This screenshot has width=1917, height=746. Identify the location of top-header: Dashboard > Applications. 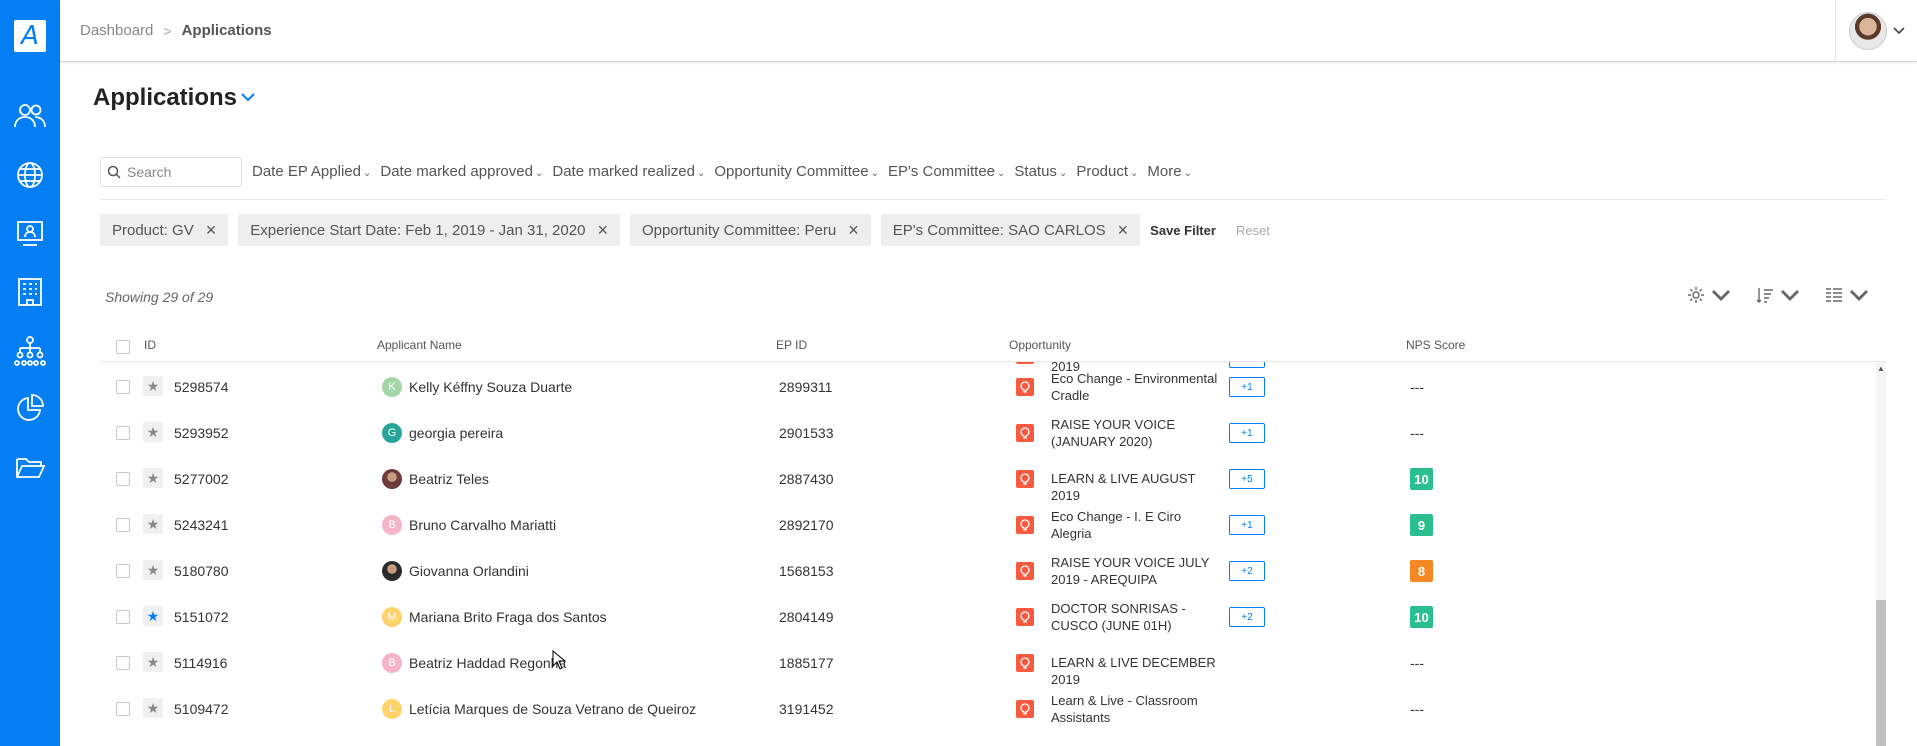
(988, 31).